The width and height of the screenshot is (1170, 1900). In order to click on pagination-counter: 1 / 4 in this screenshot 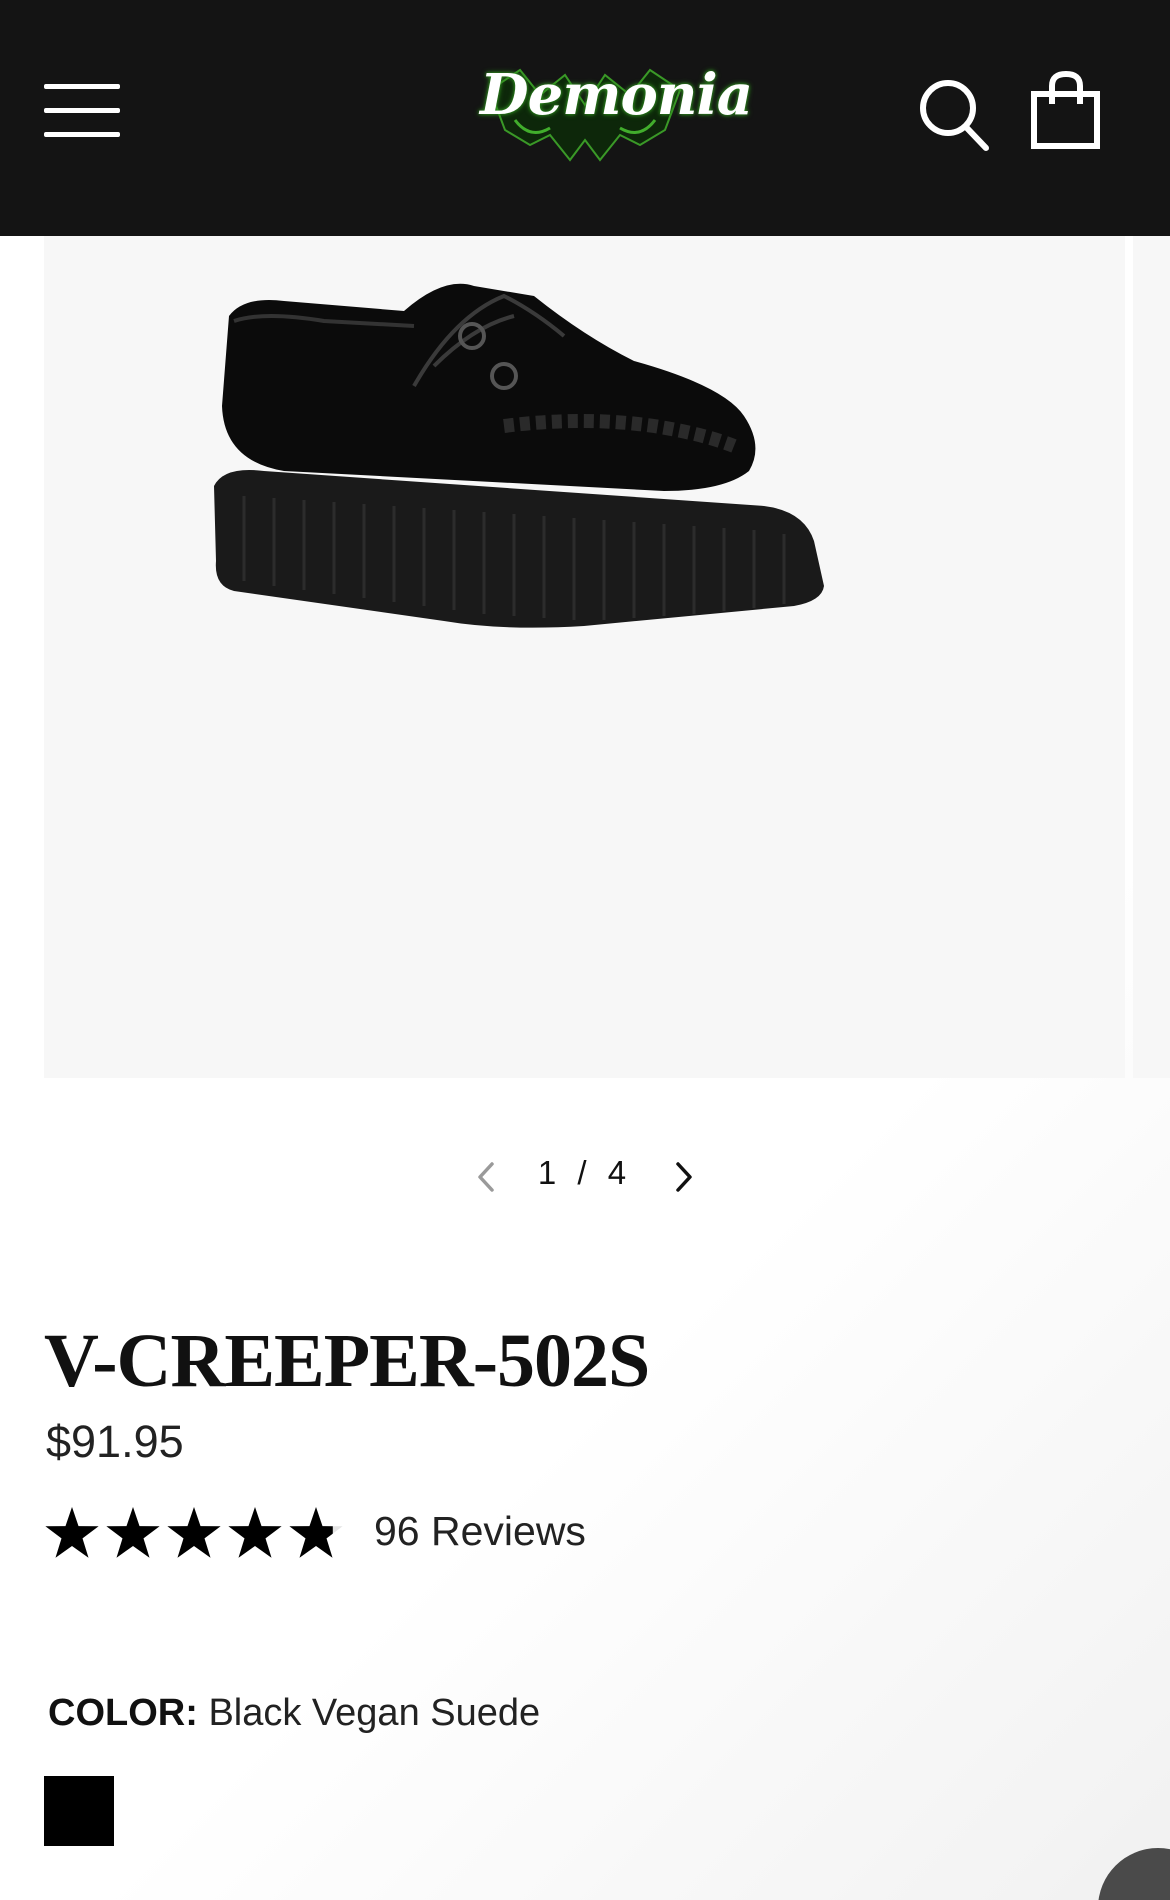, I will do `click(585, 1172)`.